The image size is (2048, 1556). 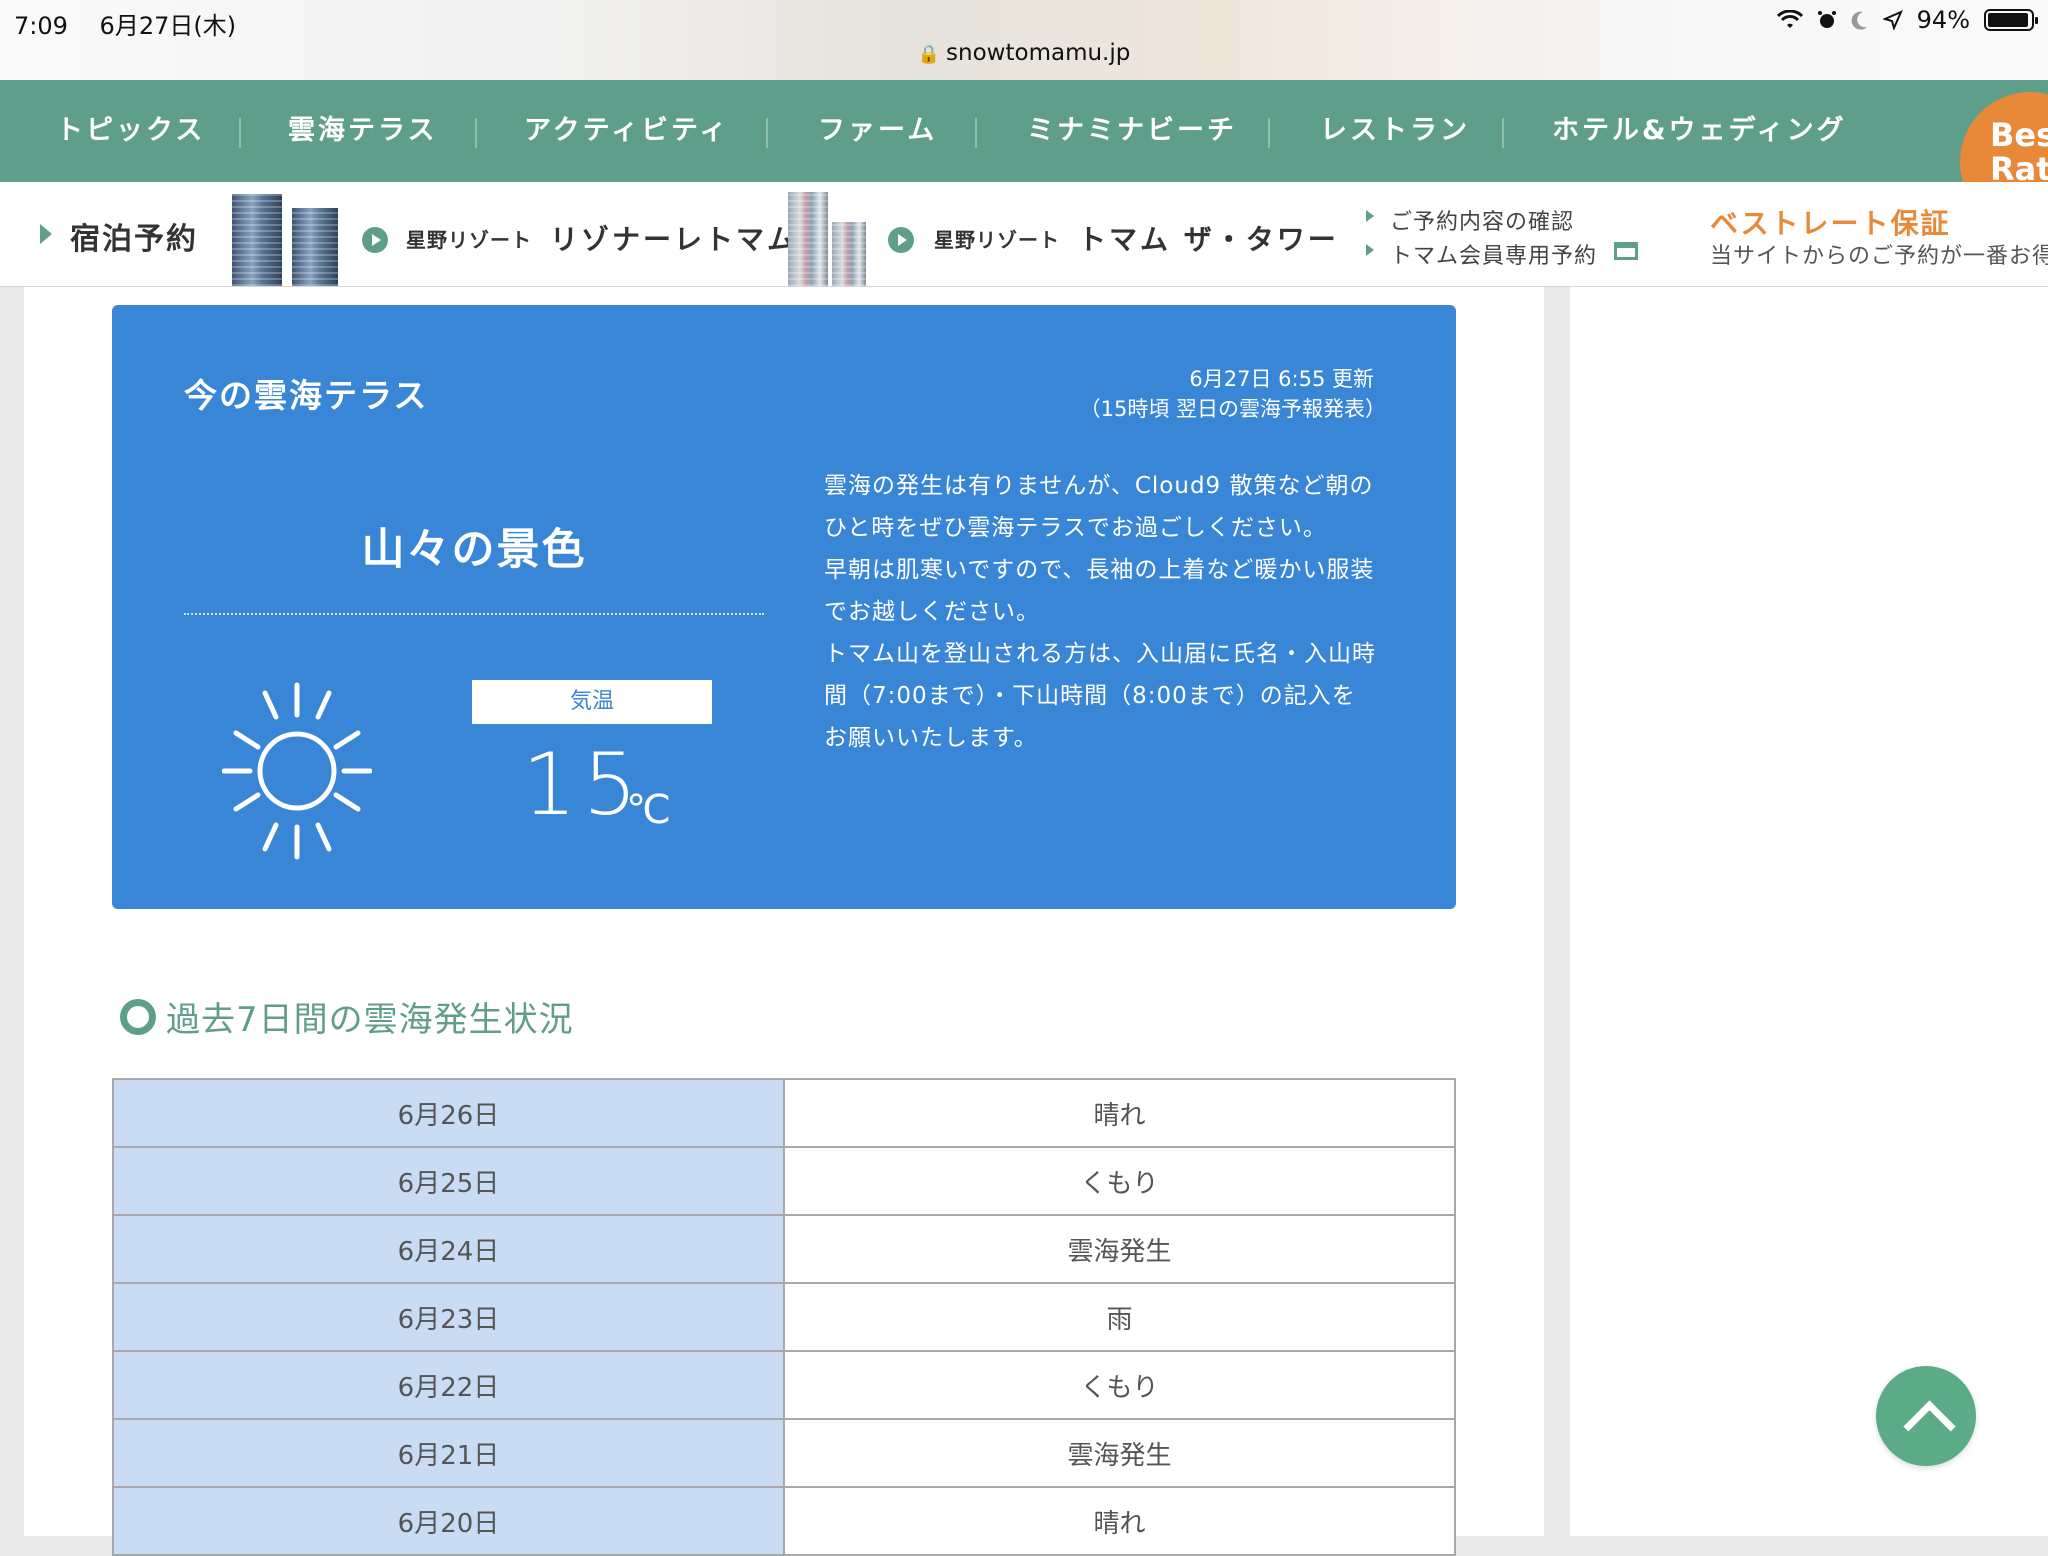 What do you see at coordinates (46, 234) in the screenshot?
I see `triangle-icon` at bounding box center [46, 234].